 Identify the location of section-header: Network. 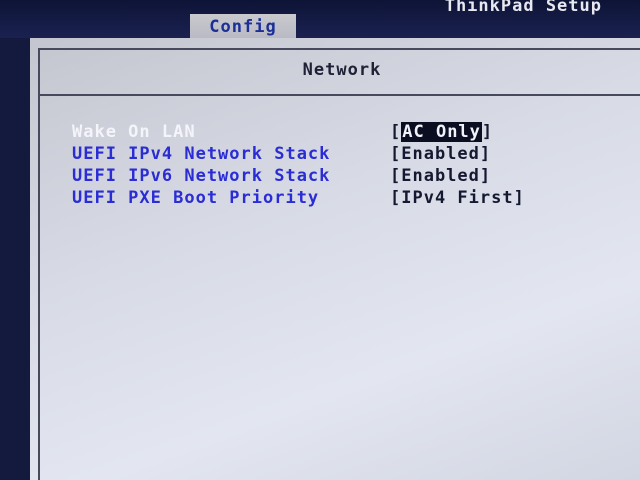
(340, 73).